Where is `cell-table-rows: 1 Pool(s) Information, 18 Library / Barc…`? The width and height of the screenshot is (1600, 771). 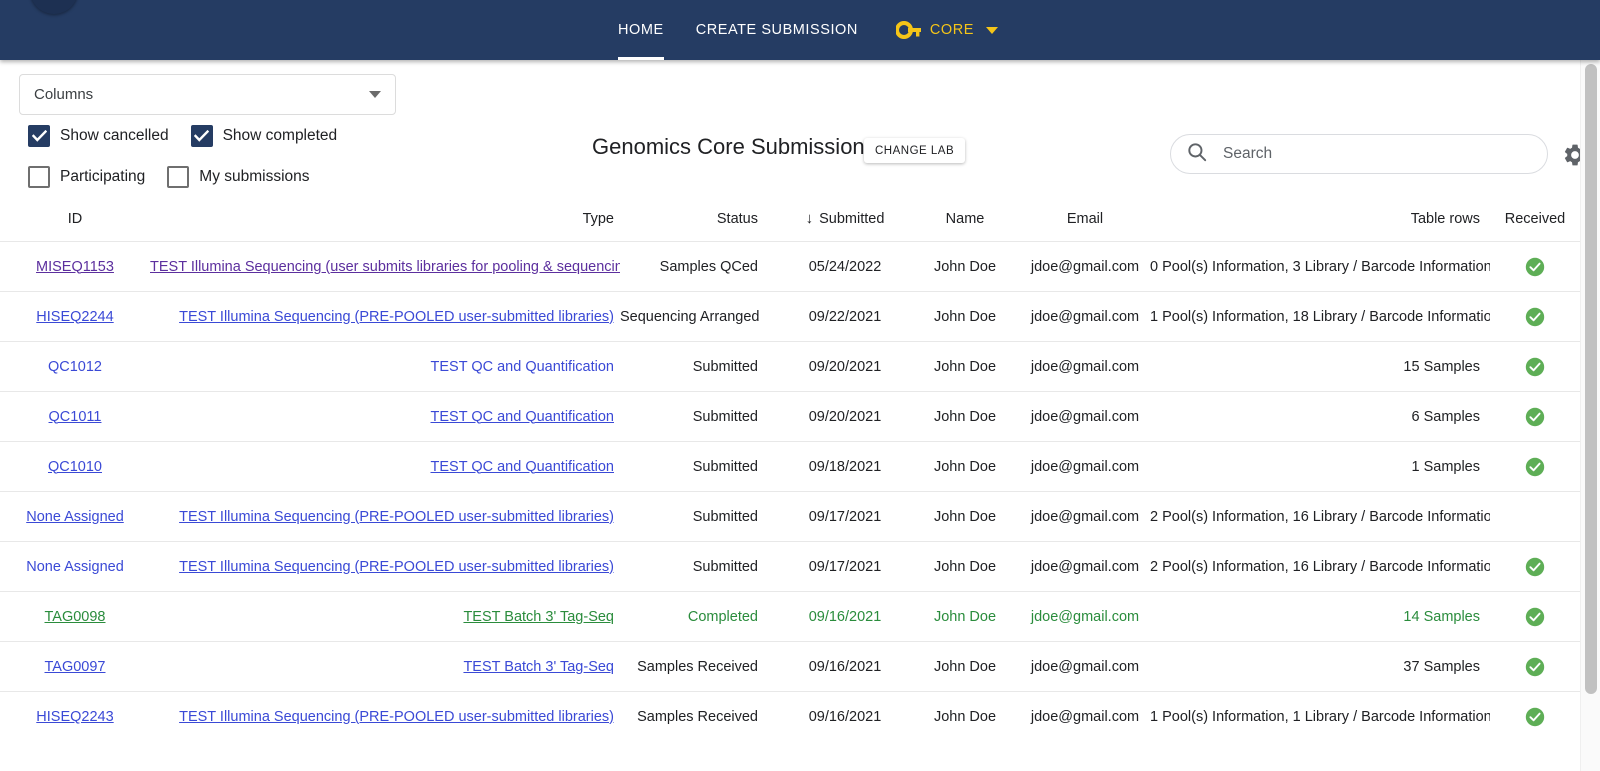 cell-table-rows: 1 Pool(s) Information, 18 Library / Barc… is located at coordinates (1320, 316).